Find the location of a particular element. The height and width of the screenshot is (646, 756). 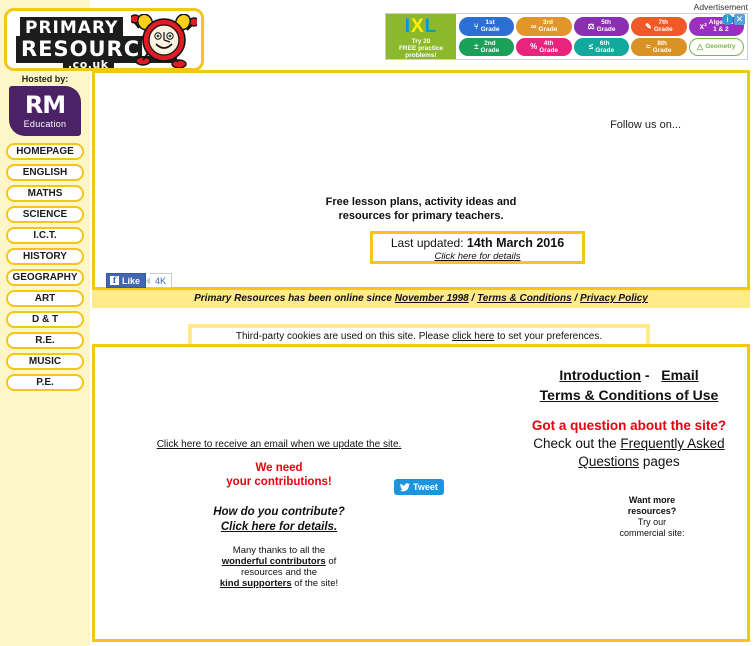

want-more-line-3: Try our is located at coordinates (652, 522).